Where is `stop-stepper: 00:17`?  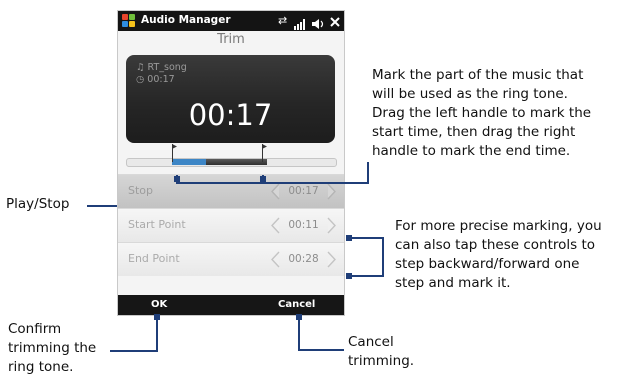
stop-stepper: 00:17 is located at coordinates (303, 191).